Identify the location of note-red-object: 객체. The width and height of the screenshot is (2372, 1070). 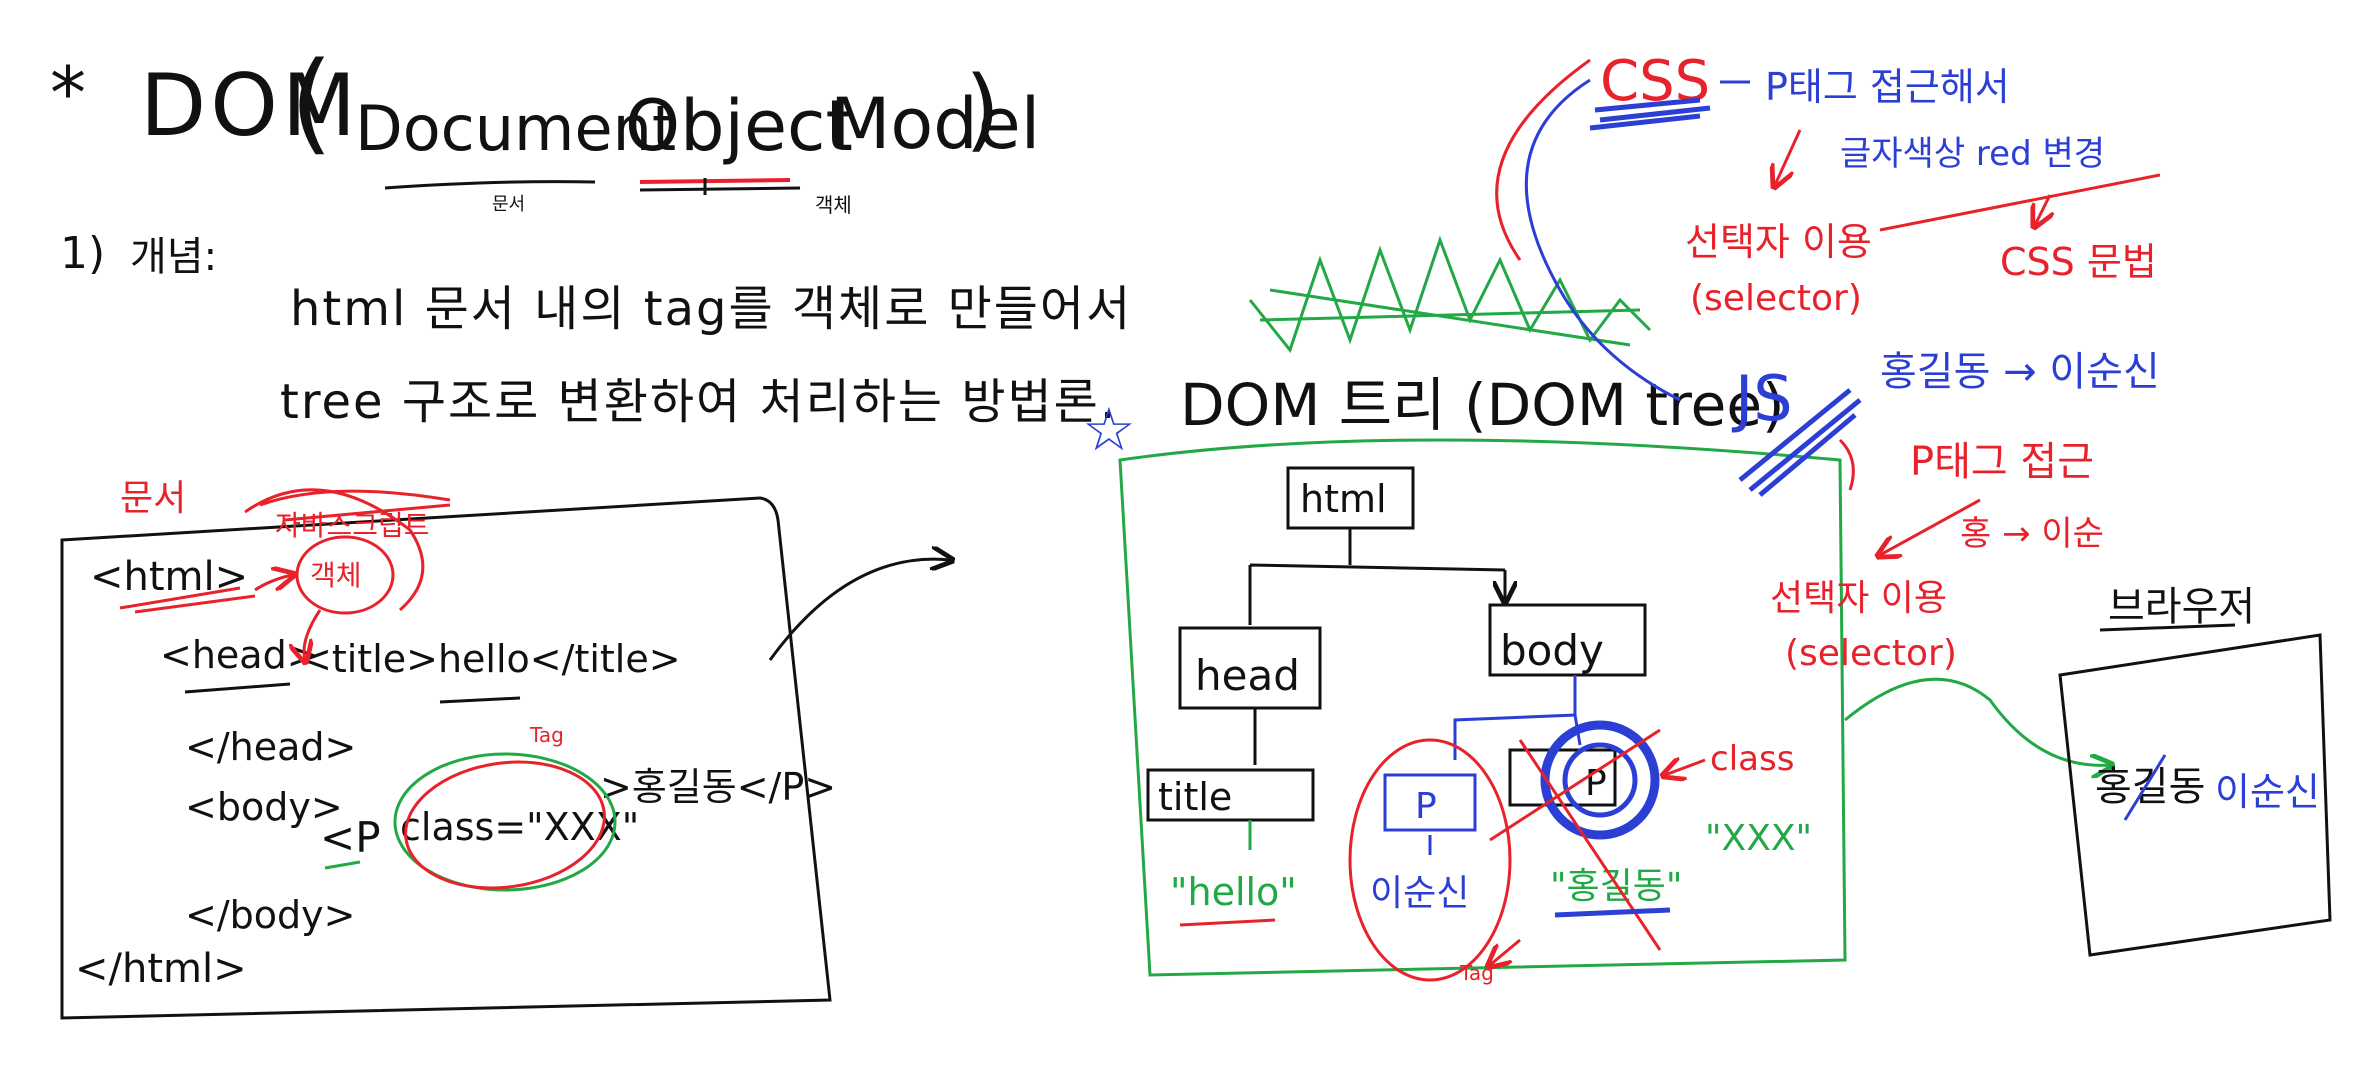
(336, 575).